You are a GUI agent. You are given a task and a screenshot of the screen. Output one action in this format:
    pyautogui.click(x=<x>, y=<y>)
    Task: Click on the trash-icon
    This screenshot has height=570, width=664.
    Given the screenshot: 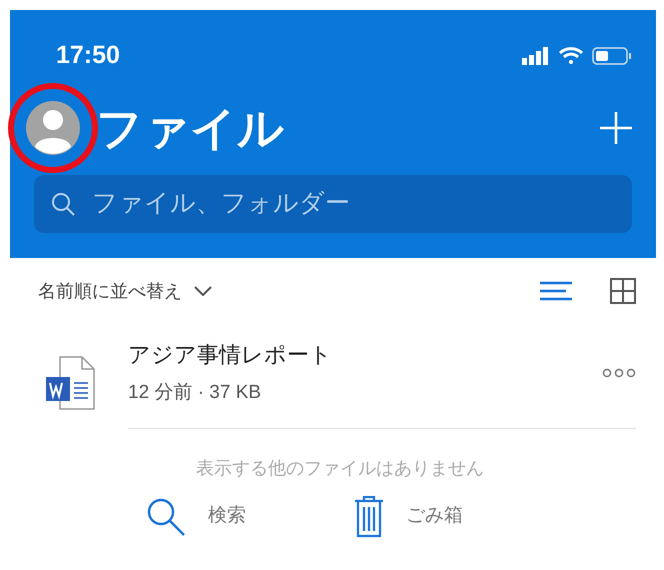 What is the action you would take?
    pyautogui.click(x=369, y=517)
    